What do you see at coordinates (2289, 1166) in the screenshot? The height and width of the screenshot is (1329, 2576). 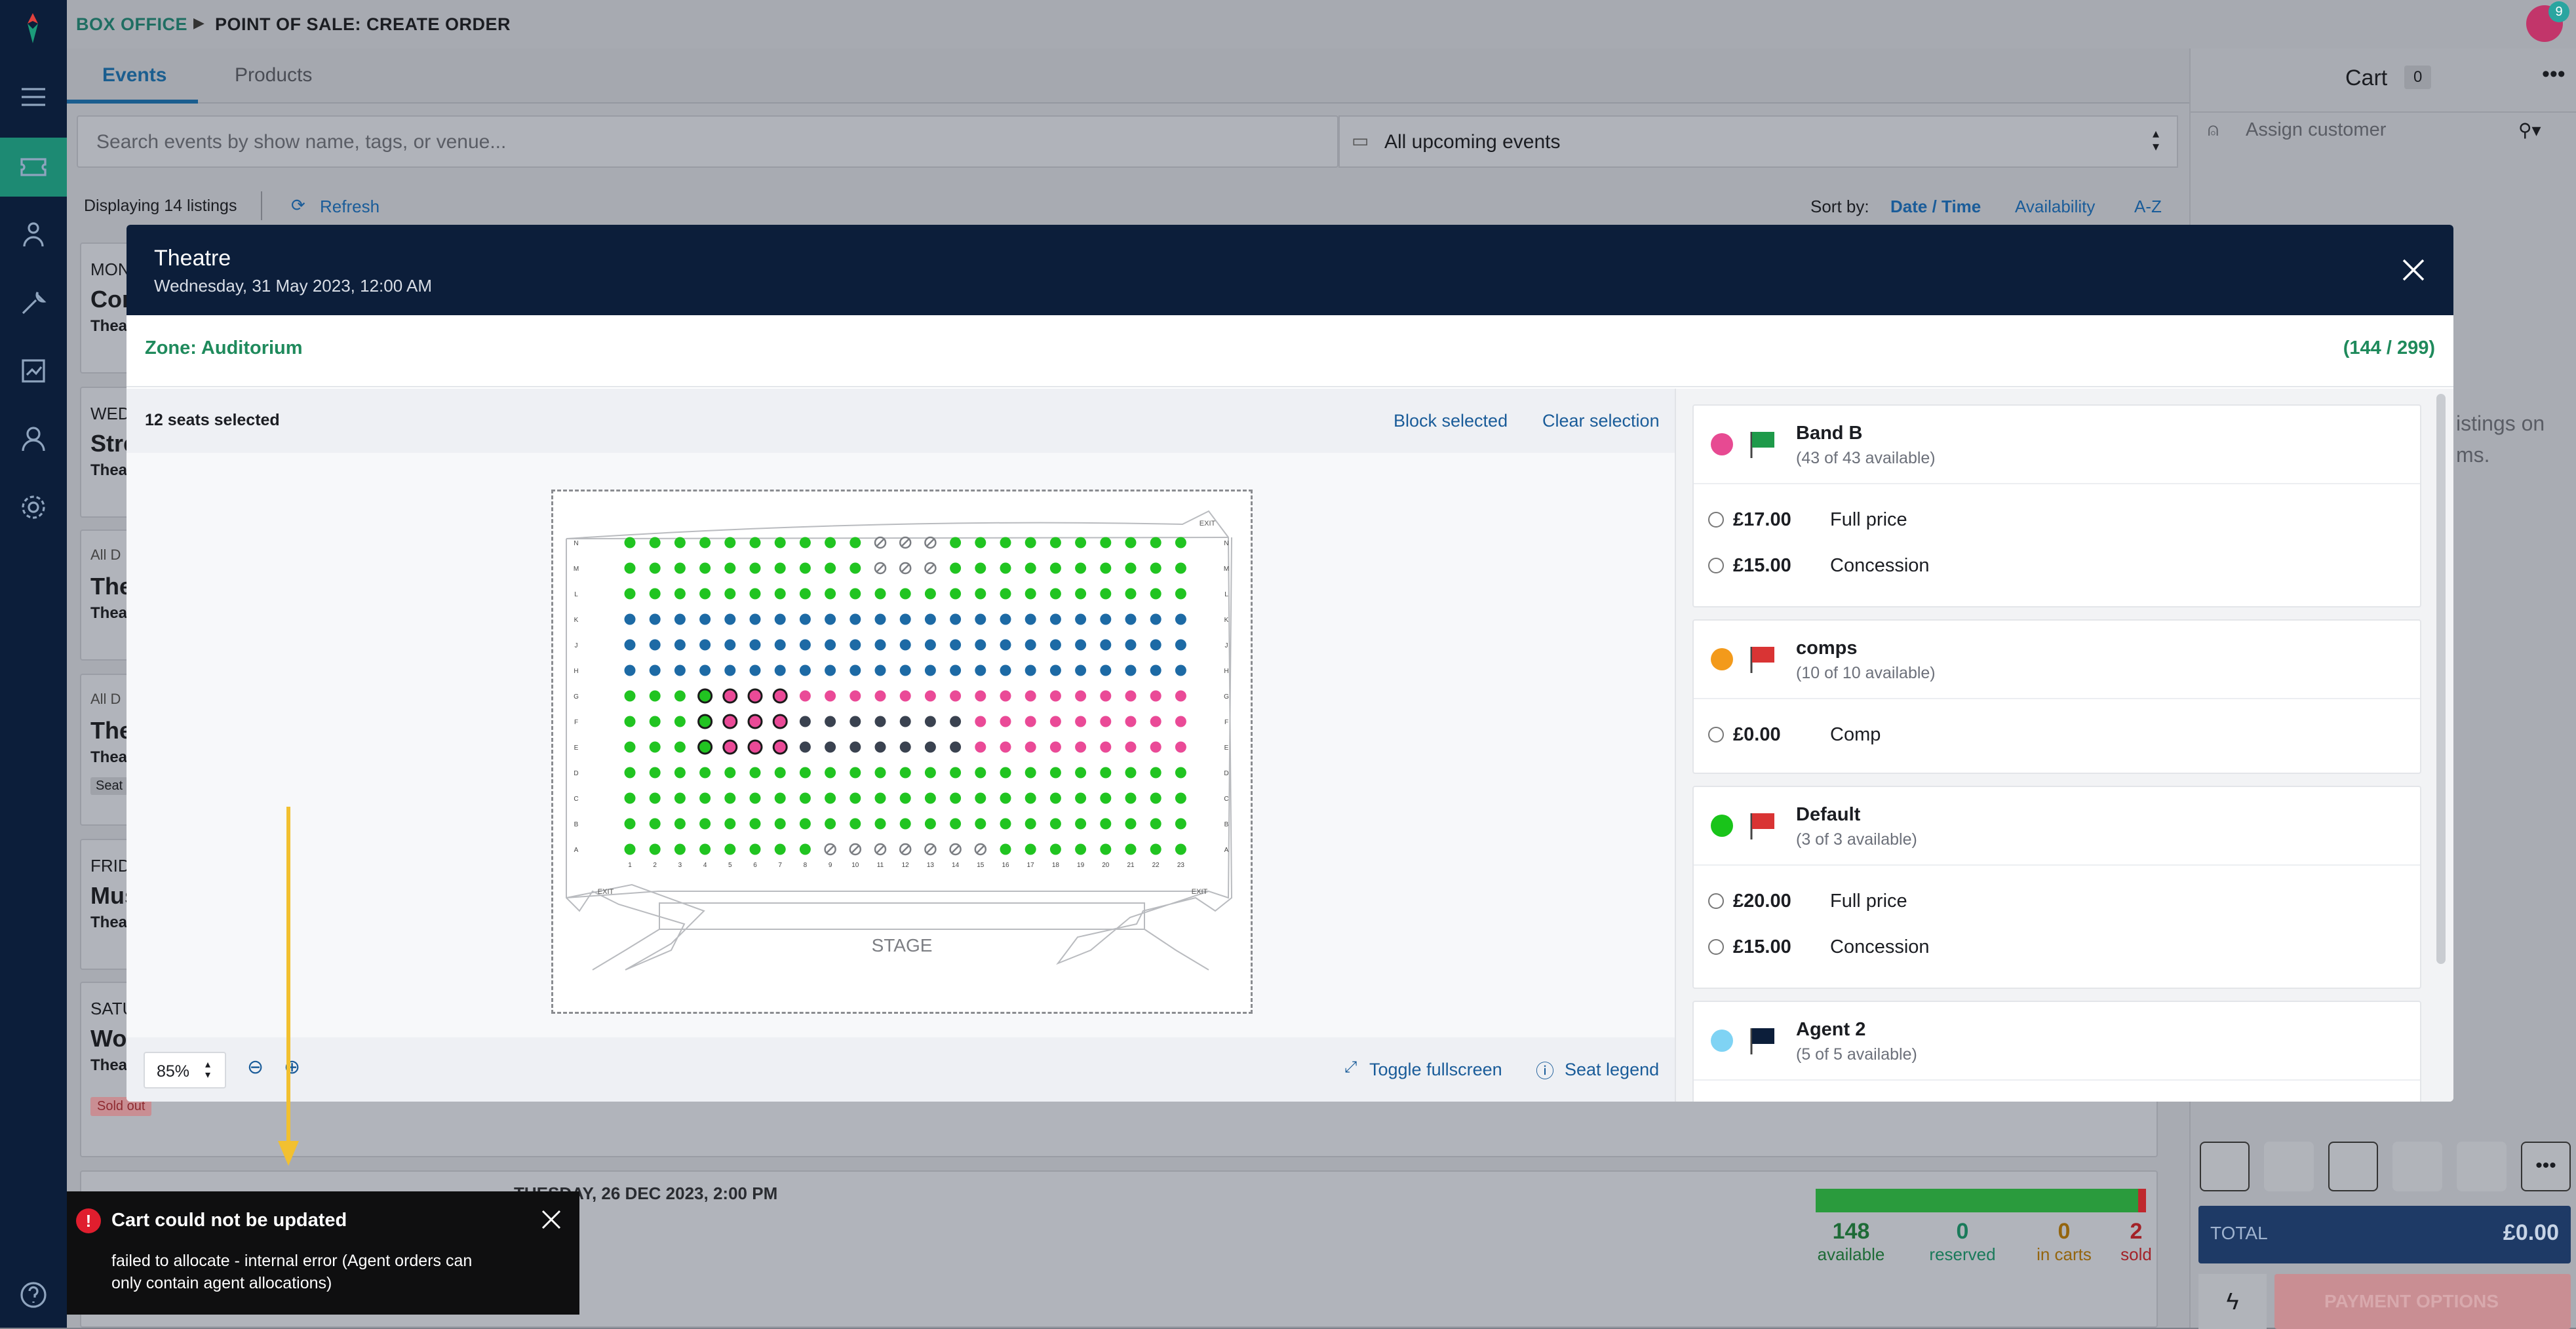 I see `notes-icon` at bounding box center [2289, 1166].